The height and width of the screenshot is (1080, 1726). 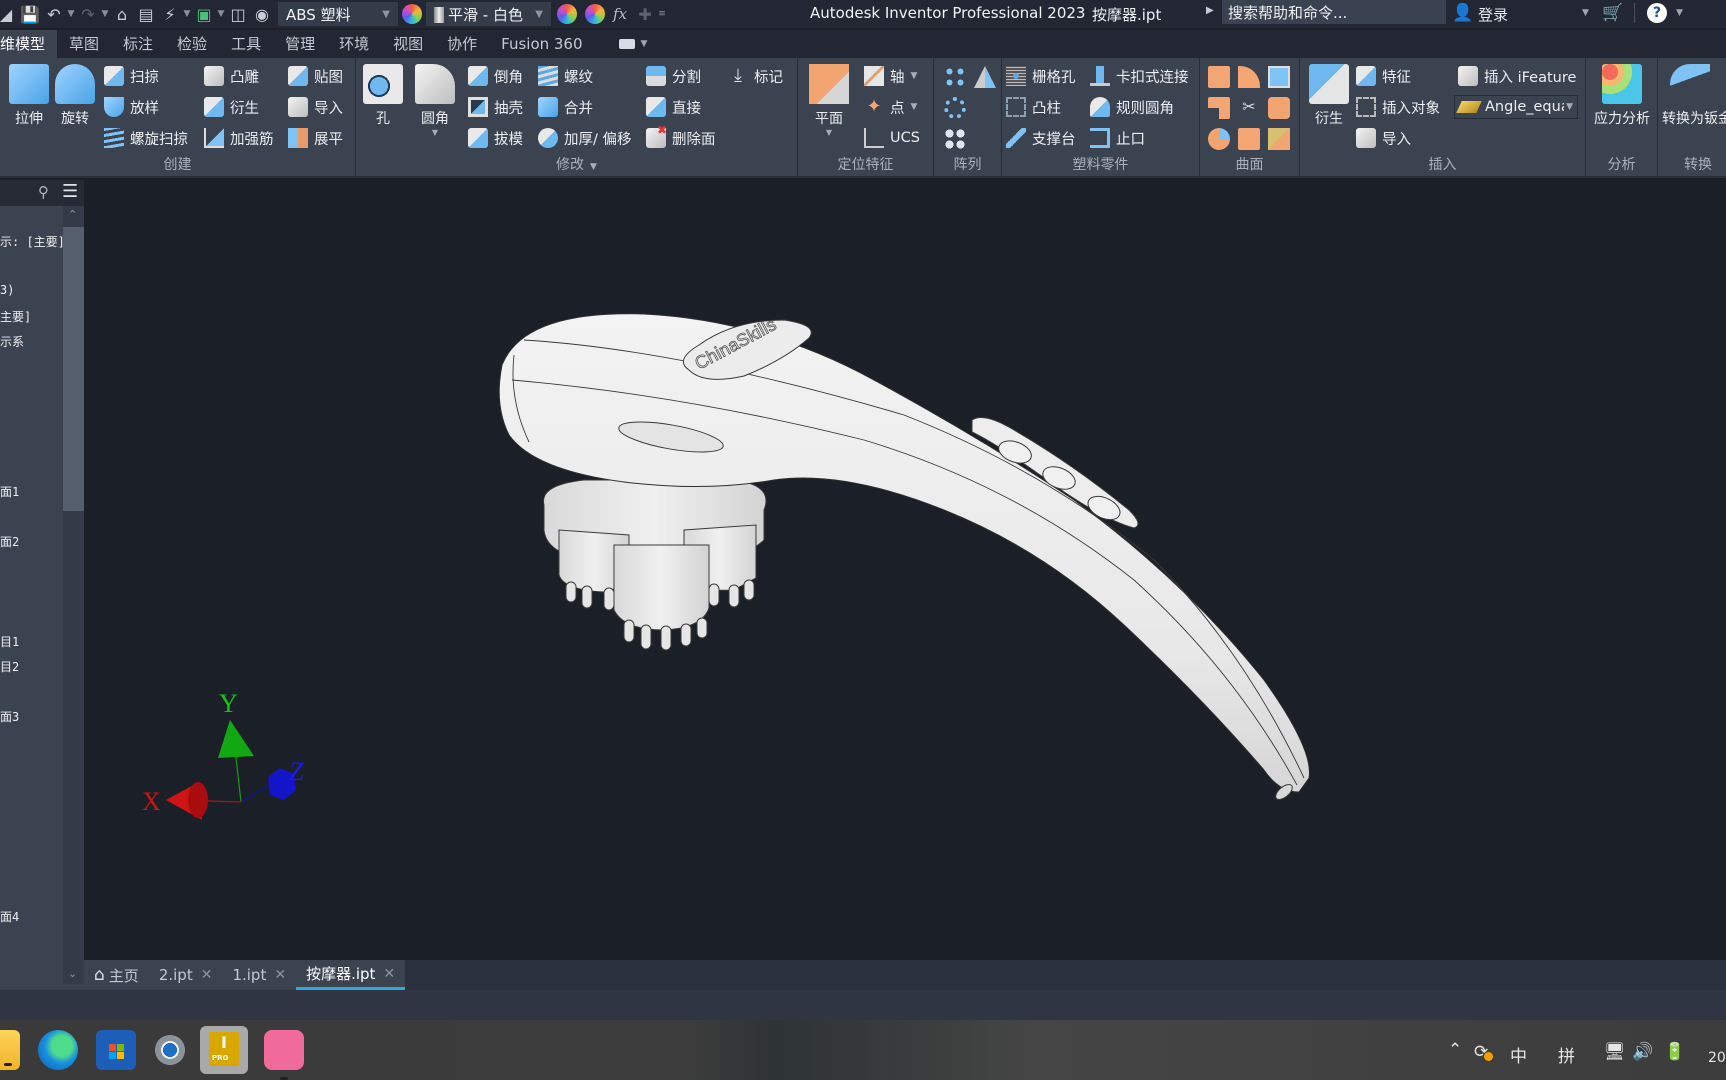 I want to click on boundary-patch-icon, so click(x=1219, y=139).